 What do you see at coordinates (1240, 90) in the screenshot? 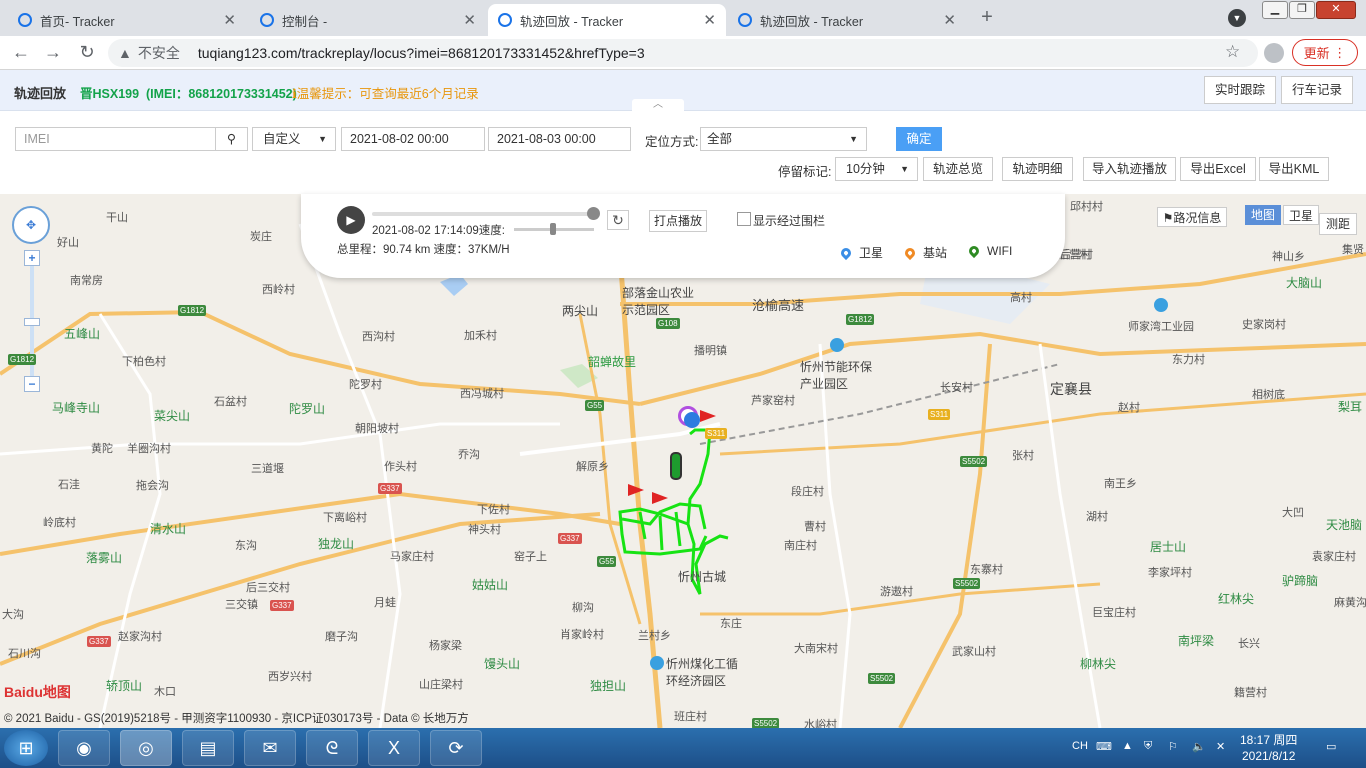
I see `realtime-tracking-button: 实时跟踪` at bounding box center [1240, 90].